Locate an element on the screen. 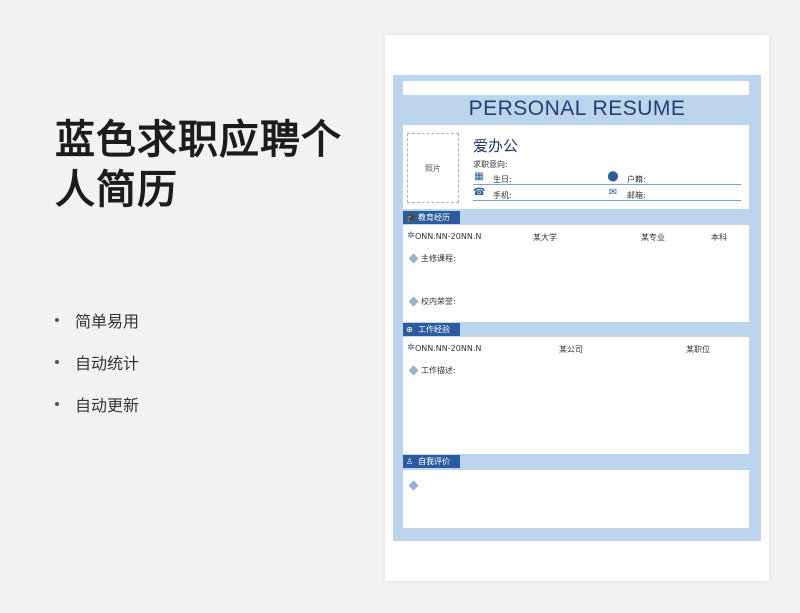 Image resolution: width=800 pixels, height=613 pixels. feature-item: 自动更新 is located at coordinates (97, 404).